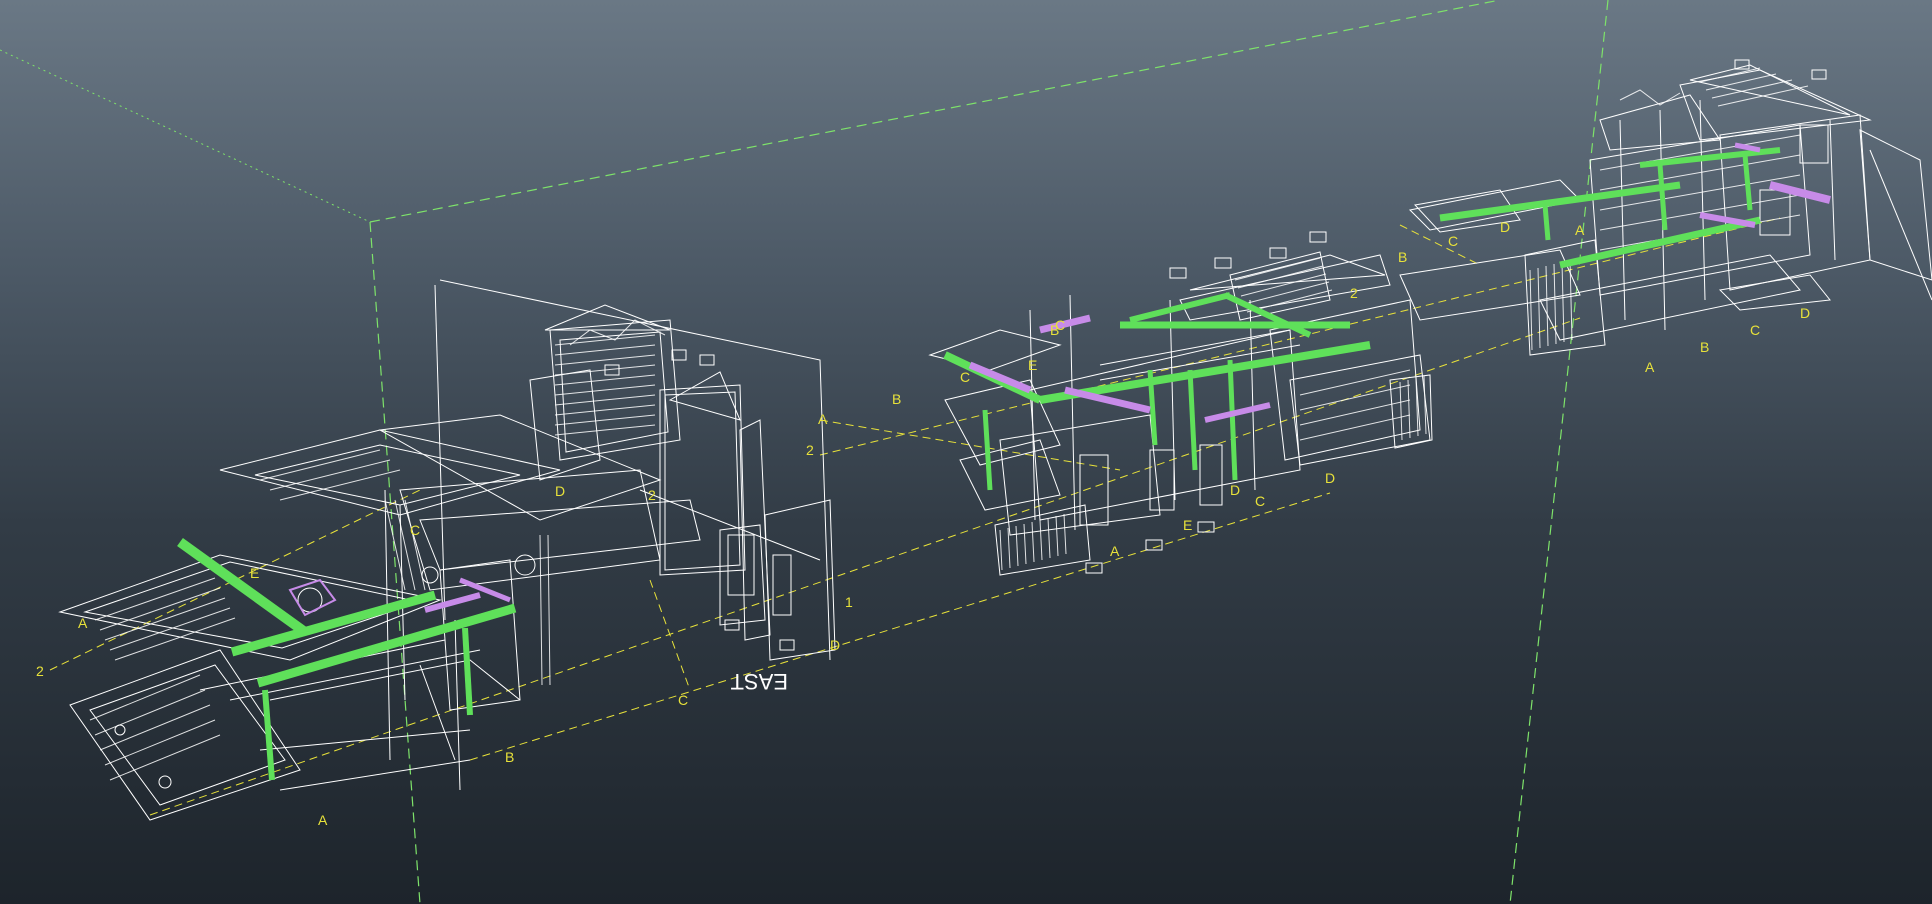 The image size is (1932, 904). I want to click on middle-duct-system, so click(1157, 391).